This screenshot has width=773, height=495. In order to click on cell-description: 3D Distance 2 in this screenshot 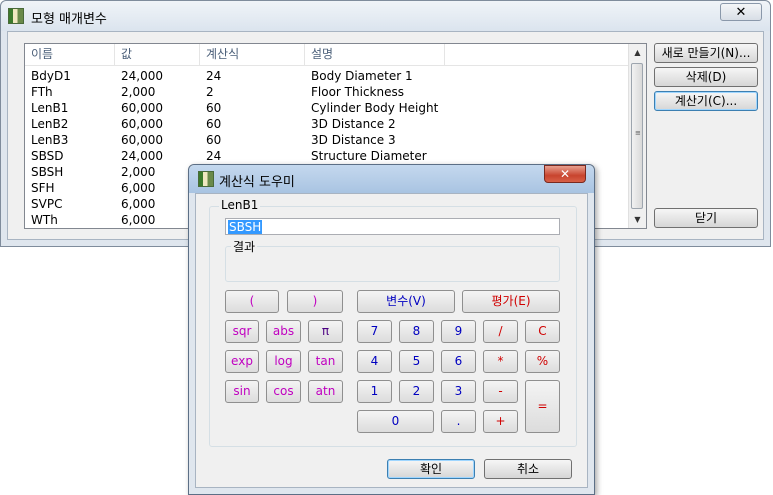, I will do `click(353, 124)`.